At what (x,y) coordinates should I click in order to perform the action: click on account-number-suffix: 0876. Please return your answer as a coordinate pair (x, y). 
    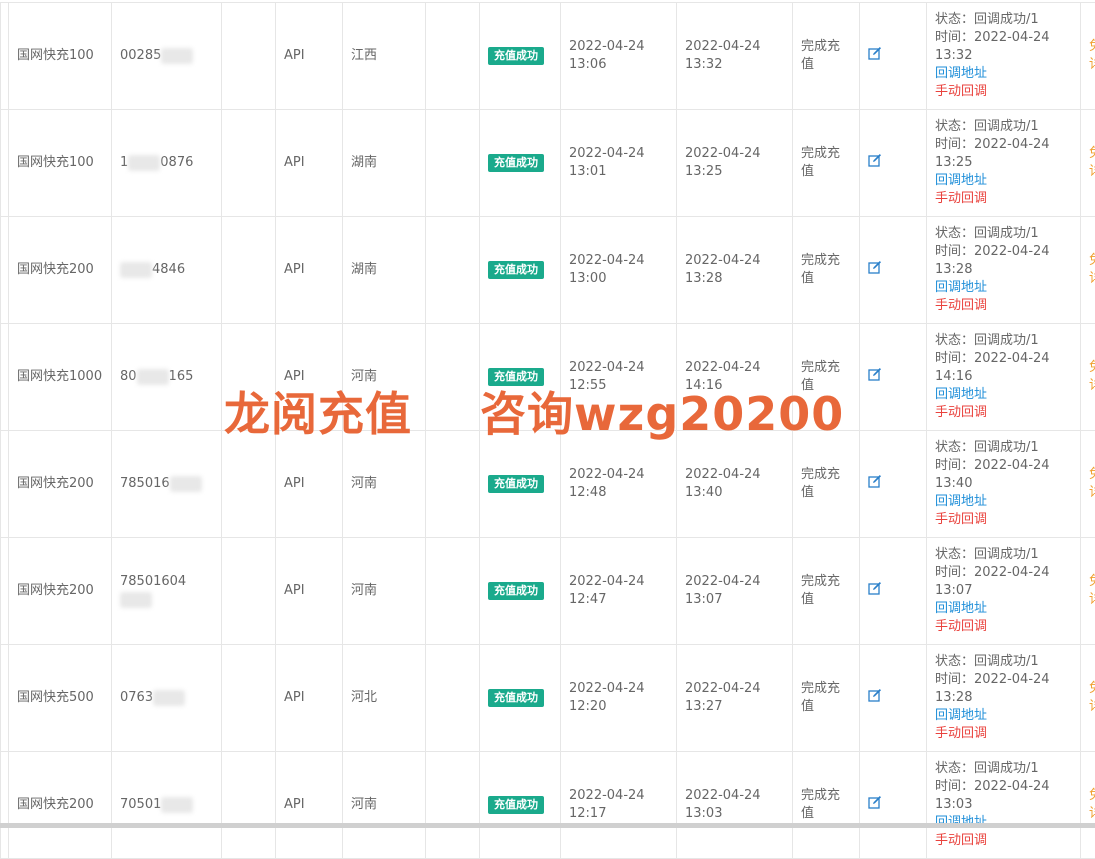
    Looking at the image, I should click on (176, 162).